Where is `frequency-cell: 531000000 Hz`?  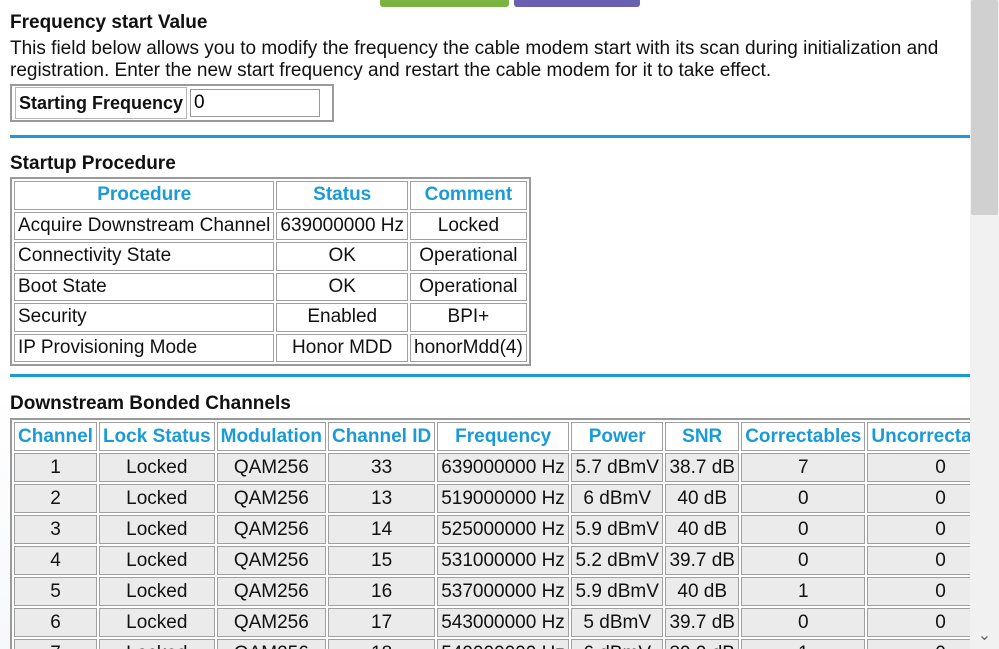
frequency-cell: 531000000 Hz is located at coordinates (503, 560).